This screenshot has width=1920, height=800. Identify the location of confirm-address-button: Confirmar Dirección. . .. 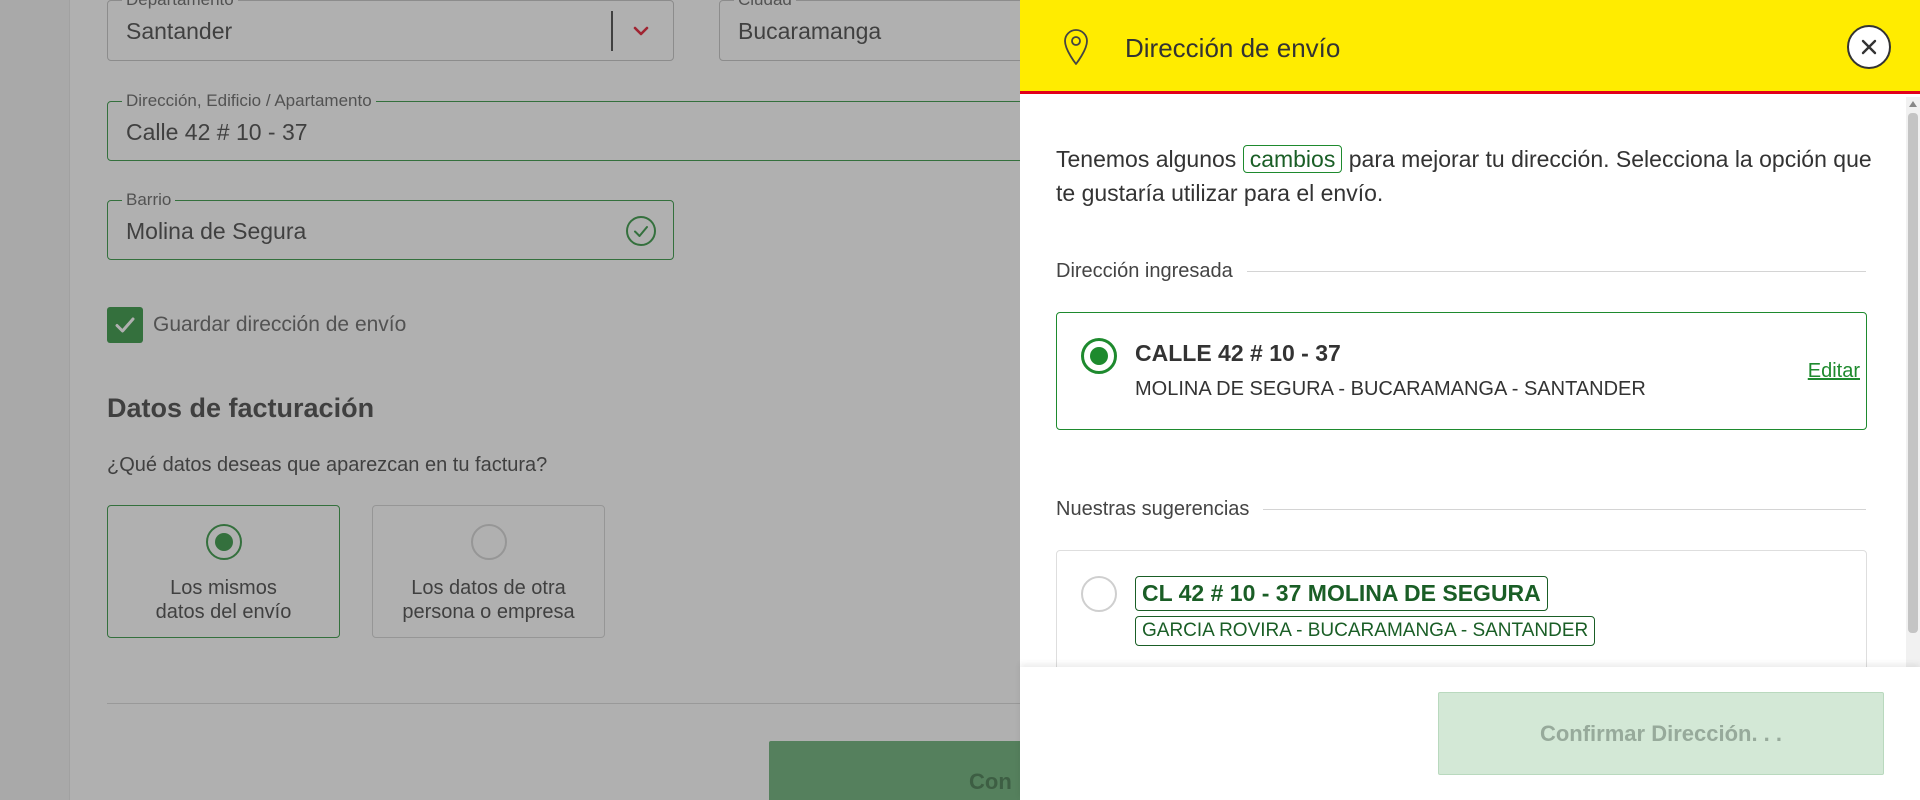
(1661, 733).